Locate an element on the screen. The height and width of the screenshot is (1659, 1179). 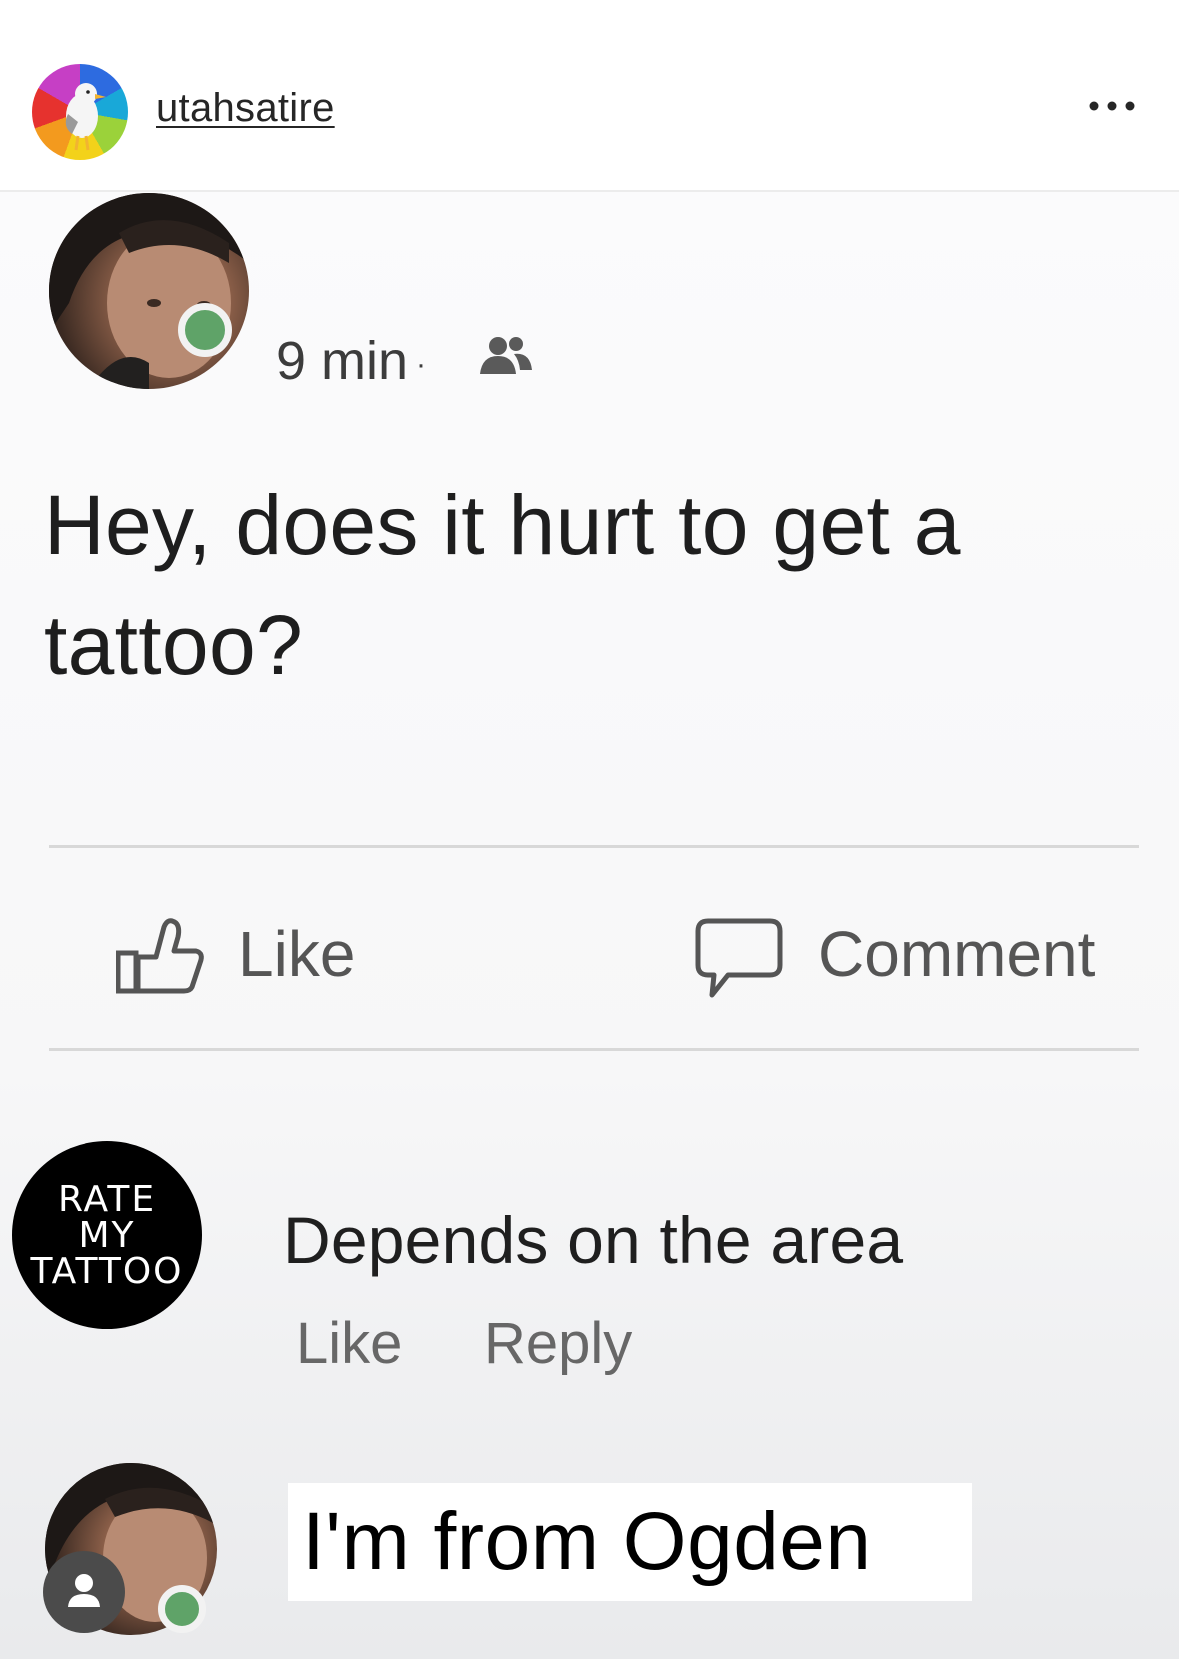
person-icon is located at coordinates (84, 1590).